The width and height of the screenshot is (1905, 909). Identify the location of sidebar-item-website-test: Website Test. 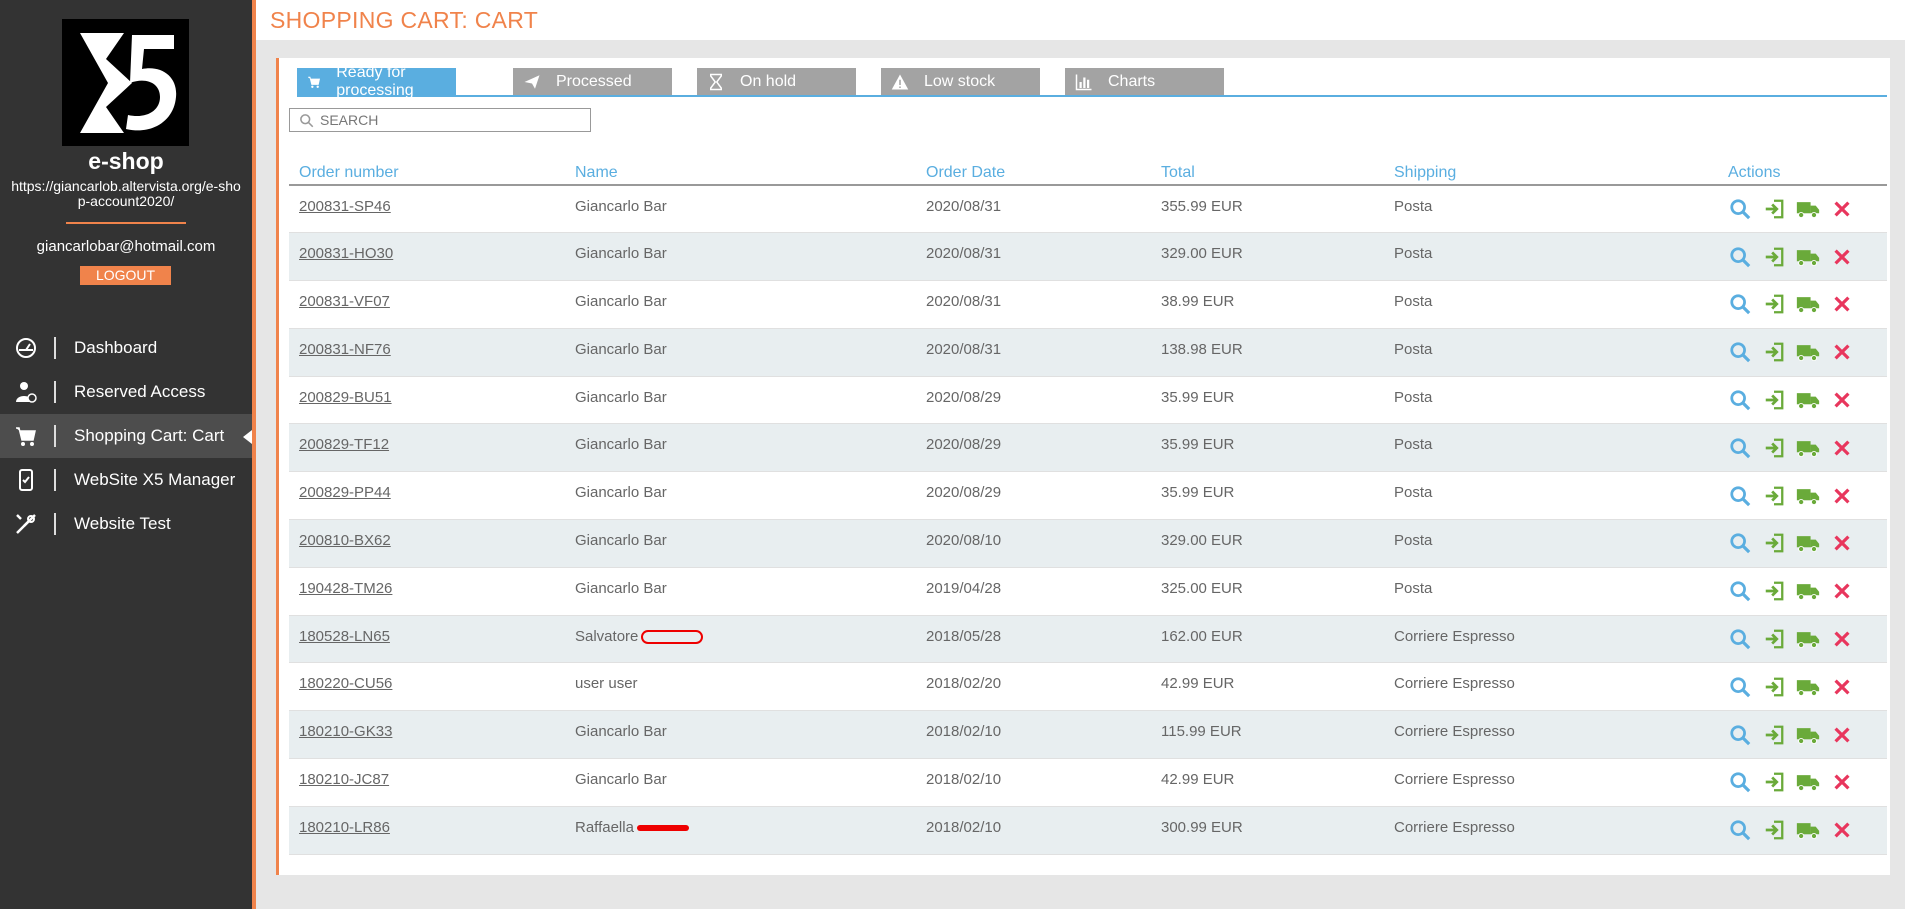
(126, 524).